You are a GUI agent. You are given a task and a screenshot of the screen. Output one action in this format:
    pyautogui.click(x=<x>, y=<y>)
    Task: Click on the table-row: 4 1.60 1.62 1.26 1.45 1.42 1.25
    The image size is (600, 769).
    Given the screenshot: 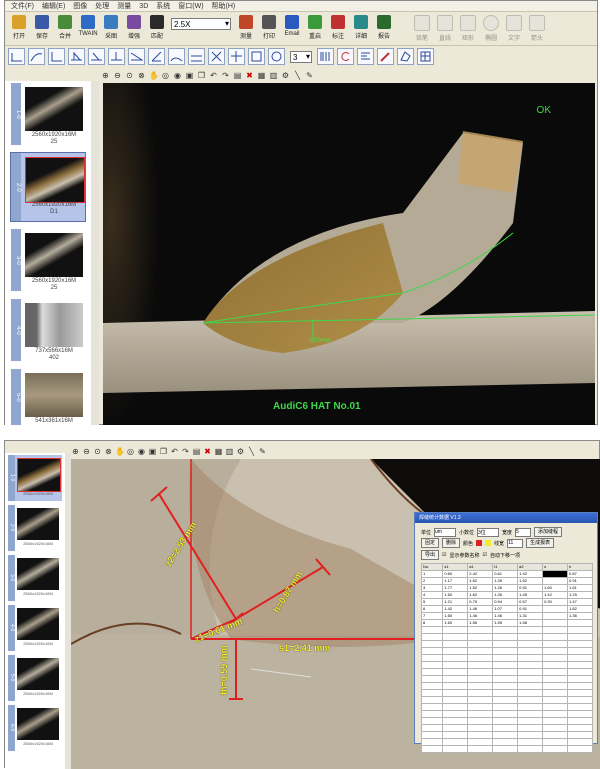 What is the action you would take?
    pyautogui.click(x=506, y=595)
    